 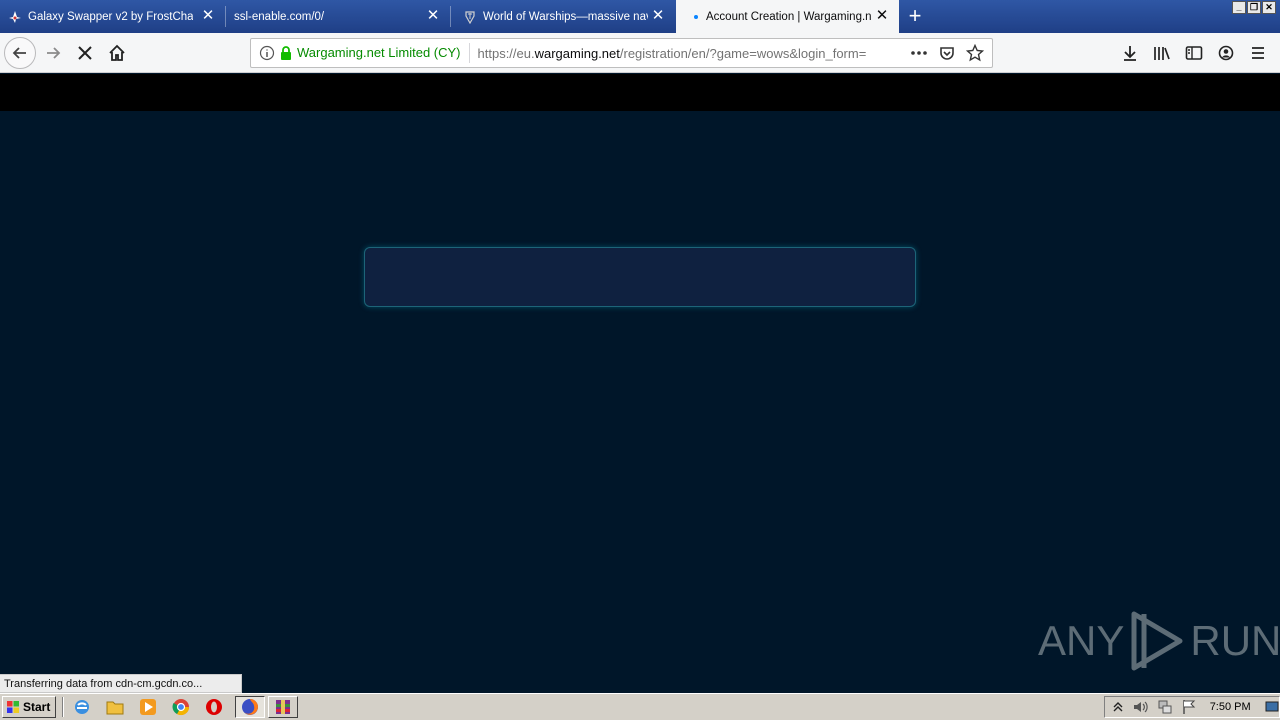 I want to click on forward-button, so click(x=53, y=53).